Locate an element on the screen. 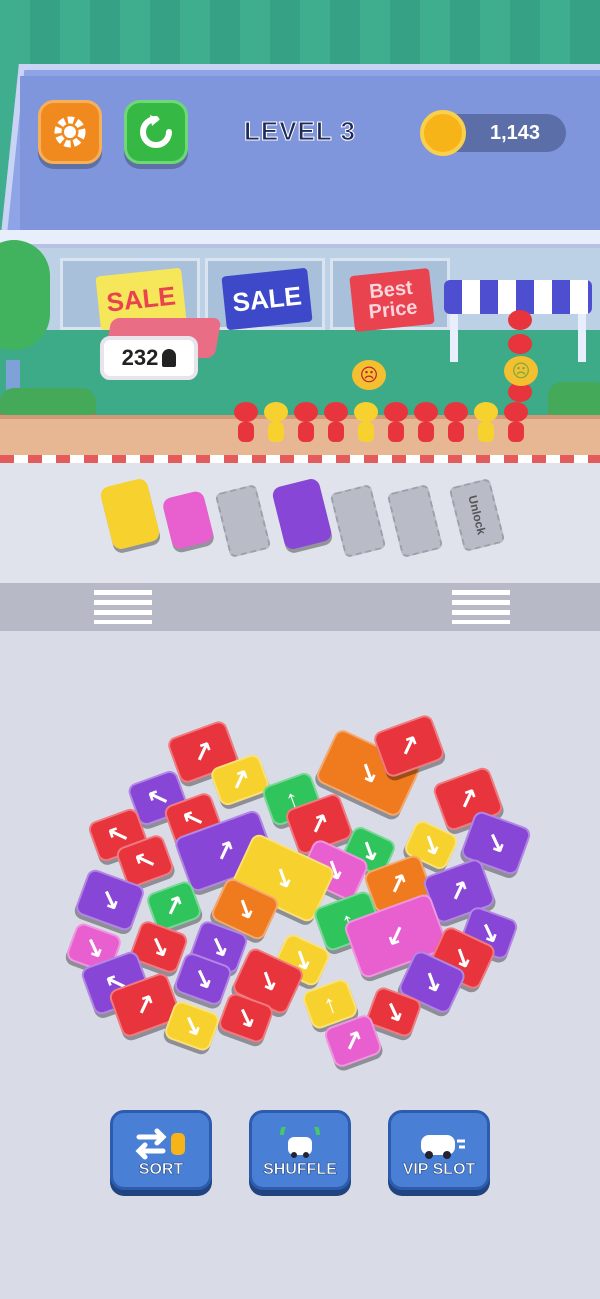 The image size is (600, 1299). coin-car-icon is located at coordinates (443, 133).